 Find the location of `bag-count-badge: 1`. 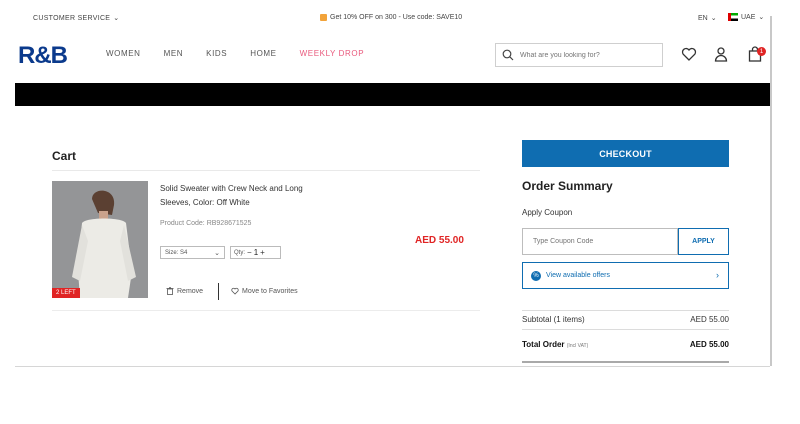

bag-count-badge: 1 is located at coordinates (761, 51).